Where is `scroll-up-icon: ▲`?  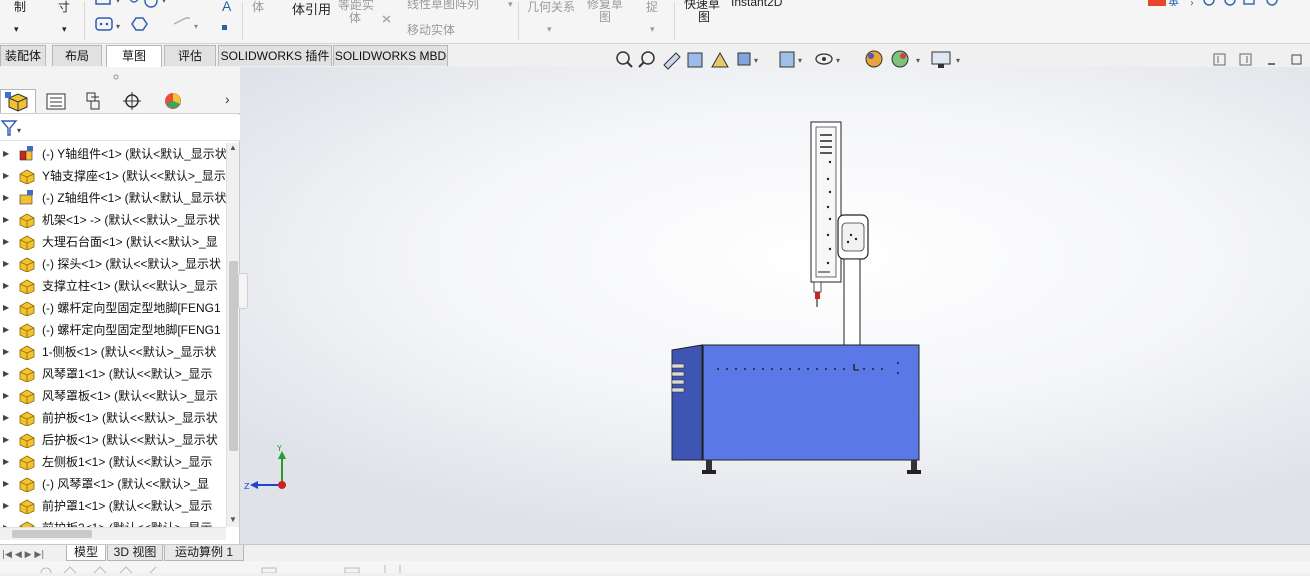 scroll-up-icon: ▲ is located at coordinates (233, 147).